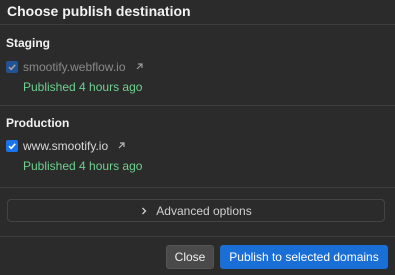  I want to click on staging-domain: smootify.webflow.io, so click(74, 67).